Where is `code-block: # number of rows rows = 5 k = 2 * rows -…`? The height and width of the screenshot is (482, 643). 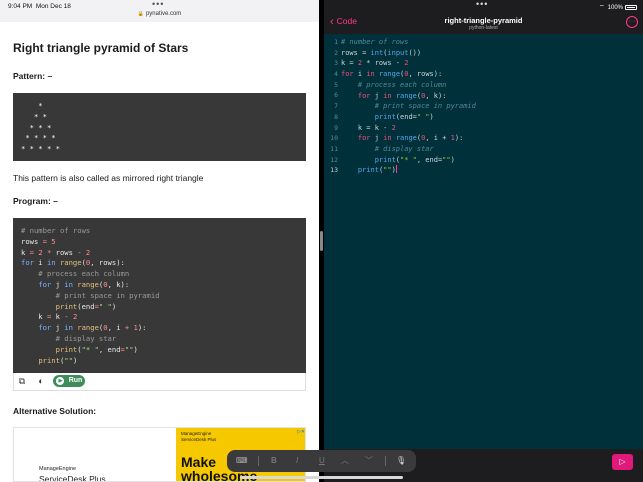 code-block: # number of rows rows = 5 k = 2 * rows -… is located at coordinates (159, 295).